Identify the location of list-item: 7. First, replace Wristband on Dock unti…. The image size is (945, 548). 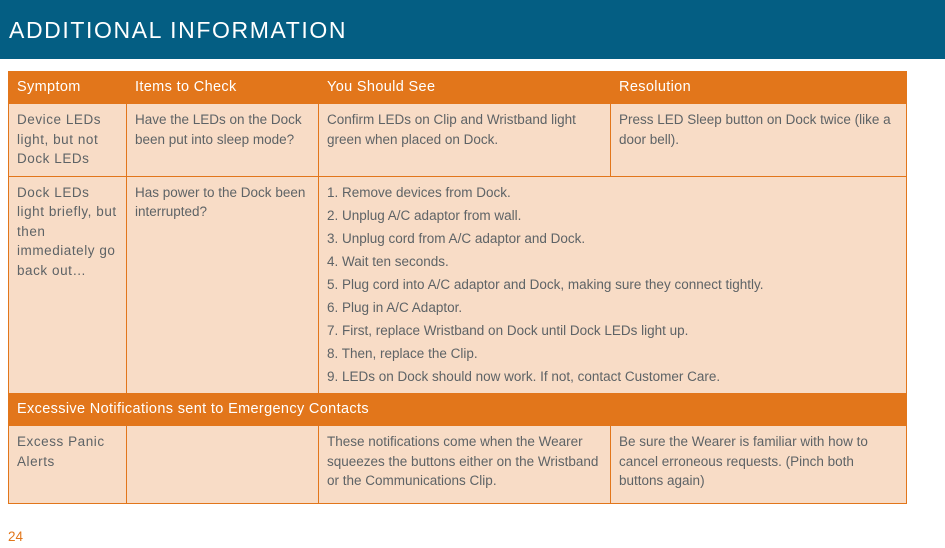
(508, 330).